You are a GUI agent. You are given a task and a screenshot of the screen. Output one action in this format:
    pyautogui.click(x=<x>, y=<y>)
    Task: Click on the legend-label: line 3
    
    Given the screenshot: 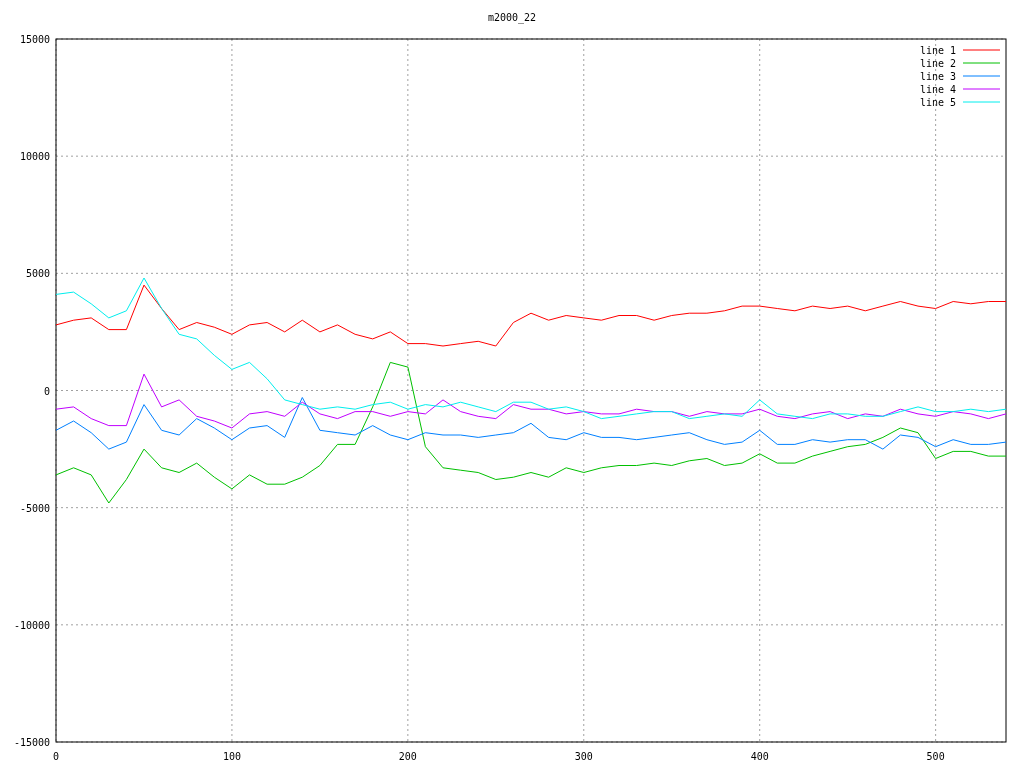 What is the action you would take?
    pyautogui.click(x=937, y=76)
    